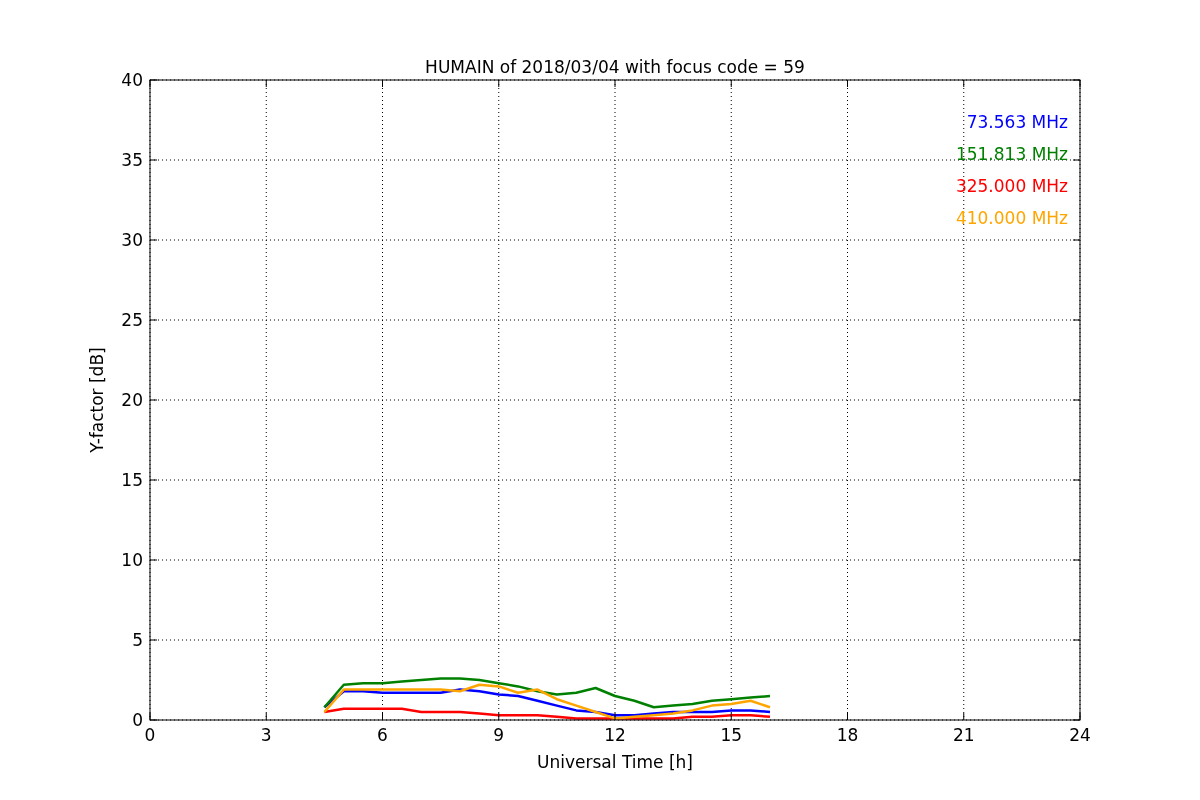 The height and width of the screenshot is (800, 1200). I want to click on legend-label: 73.563 MHz, so click(1017, 122).